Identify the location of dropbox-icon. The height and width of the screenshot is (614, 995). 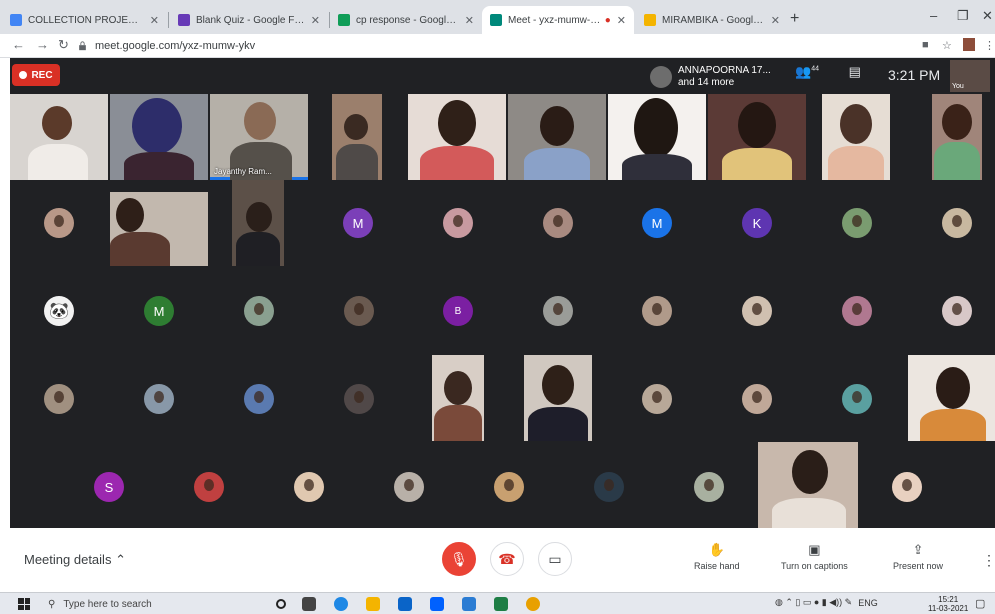
(437, 604).